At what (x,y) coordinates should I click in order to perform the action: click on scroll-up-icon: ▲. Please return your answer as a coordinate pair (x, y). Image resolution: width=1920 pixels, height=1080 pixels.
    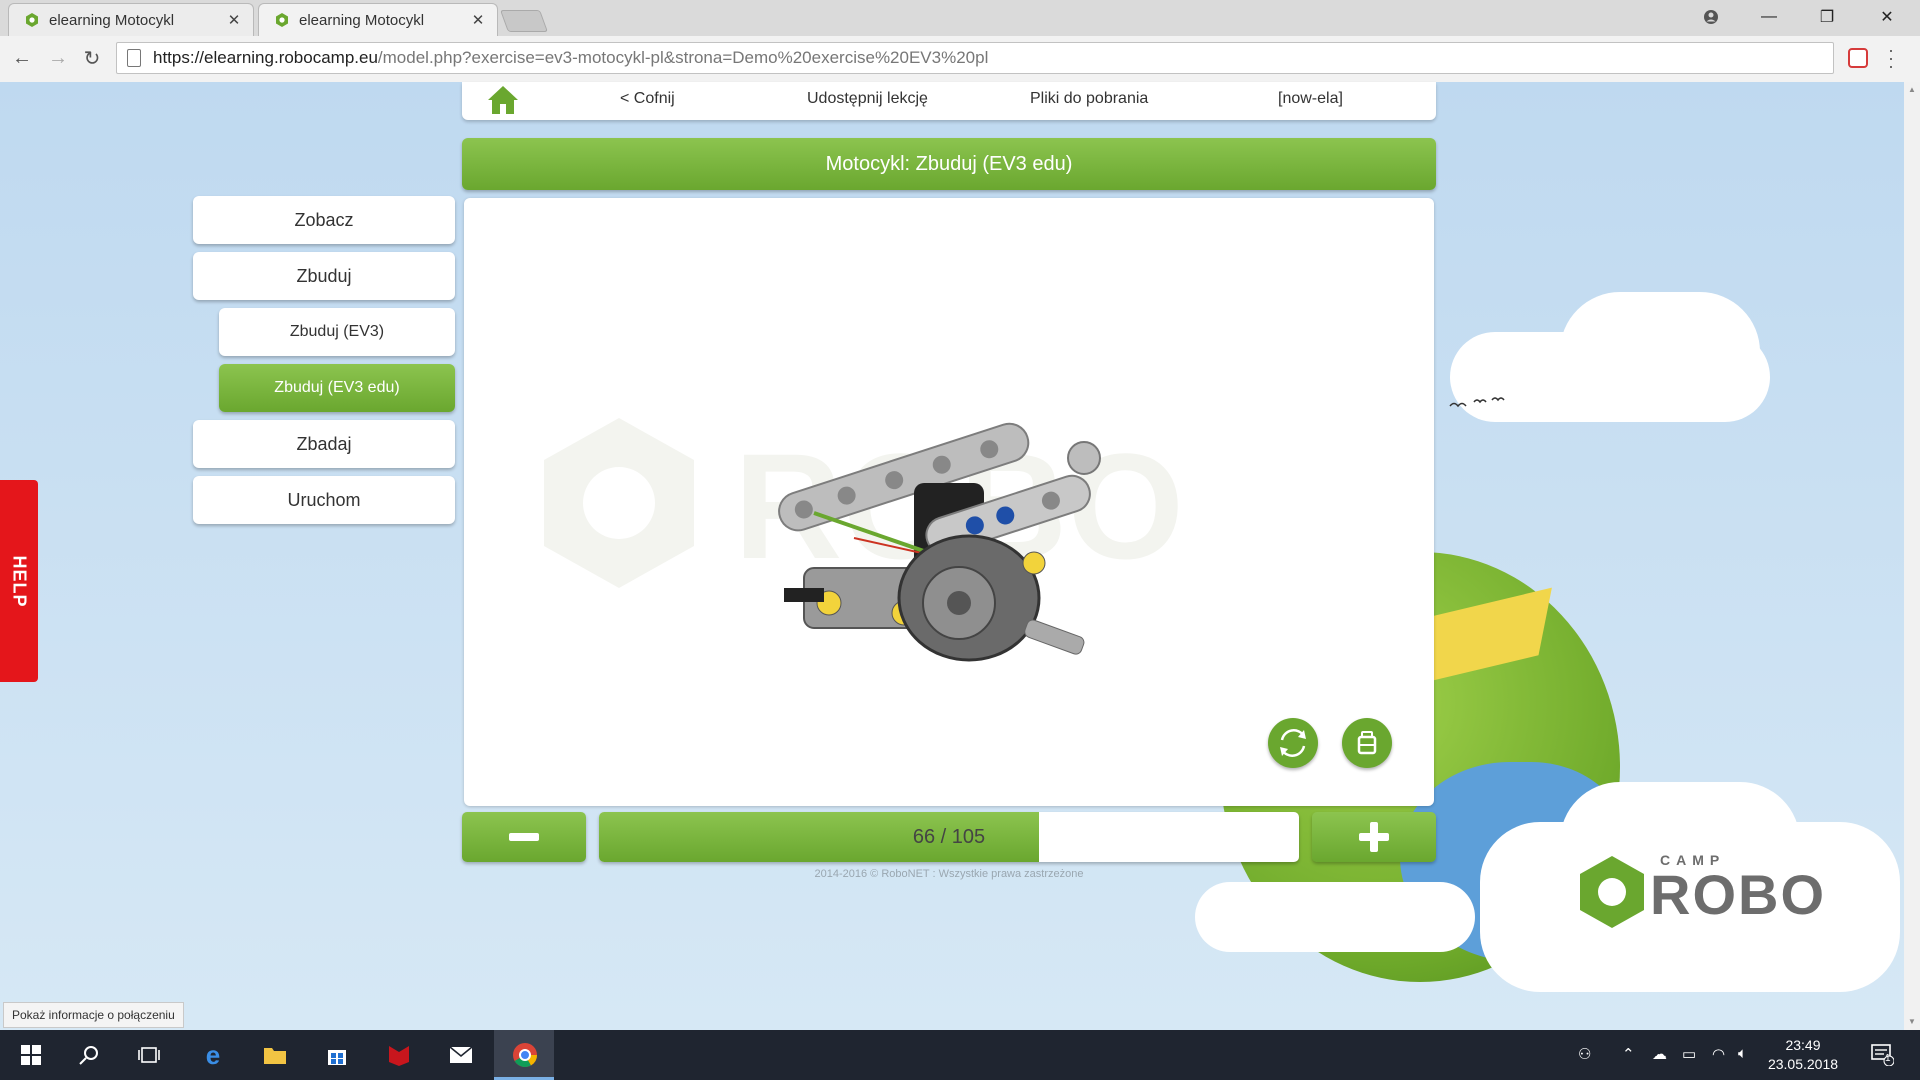
    Looking at the image, I should click on (1912, 90).